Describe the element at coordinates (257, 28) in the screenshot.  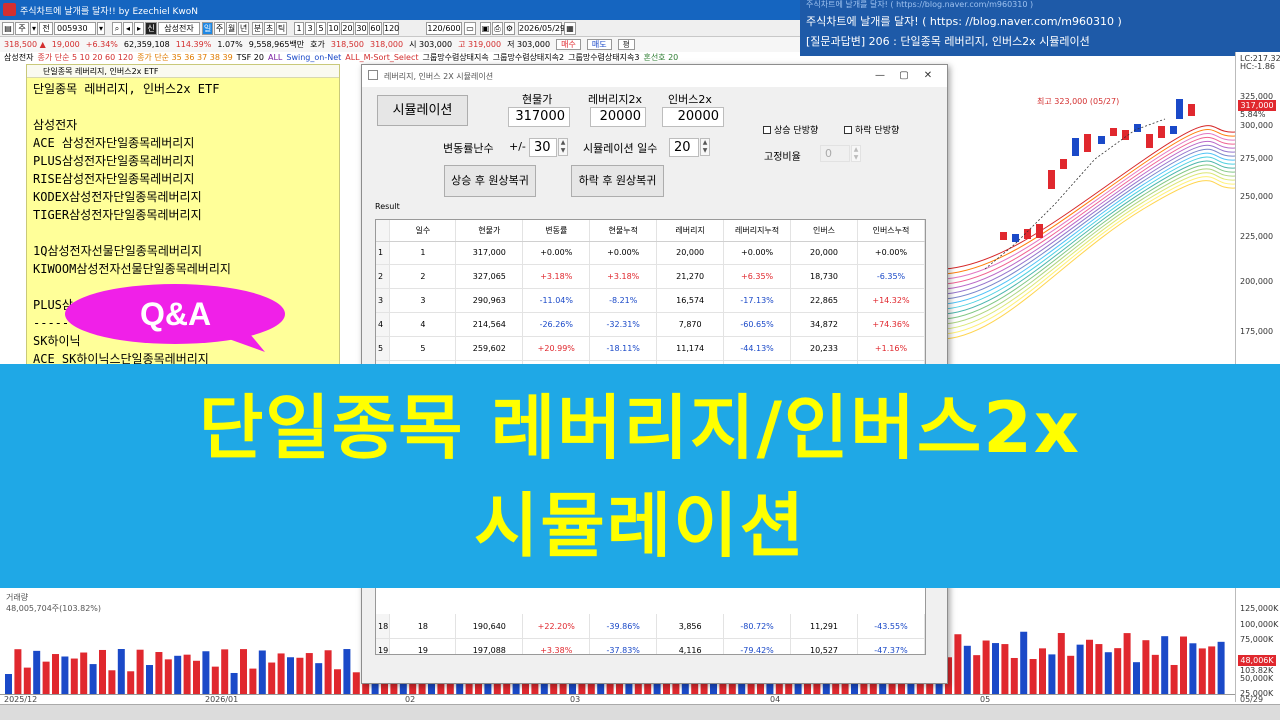
I see `period-minute: 분` at that location.